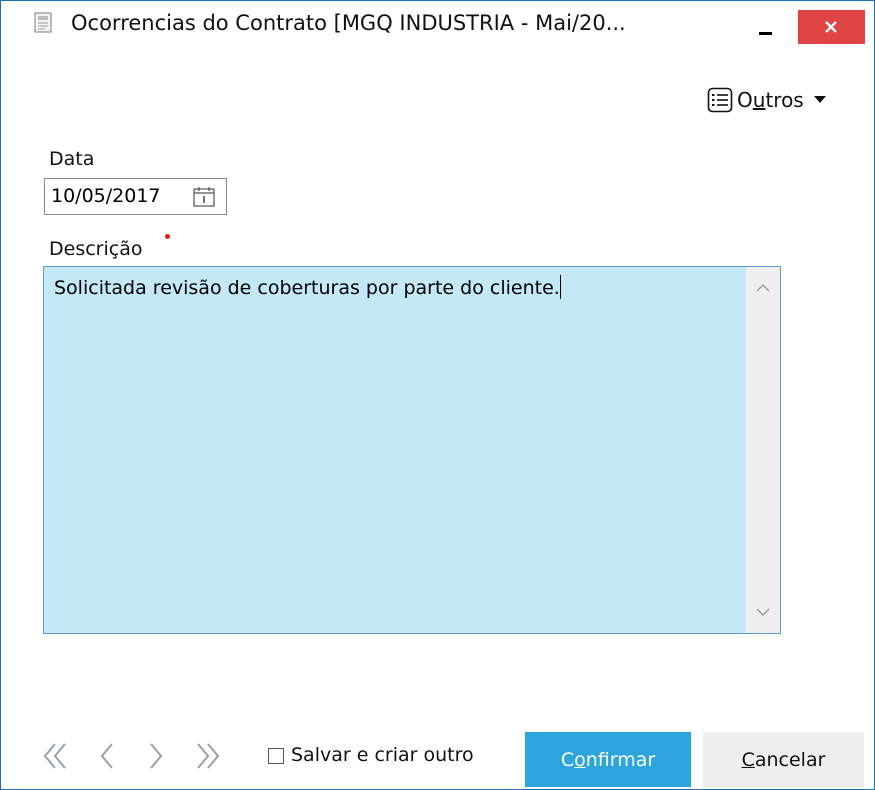 The image size is (875, 790). I want to click on previous-record-icon, so click(108, 756).